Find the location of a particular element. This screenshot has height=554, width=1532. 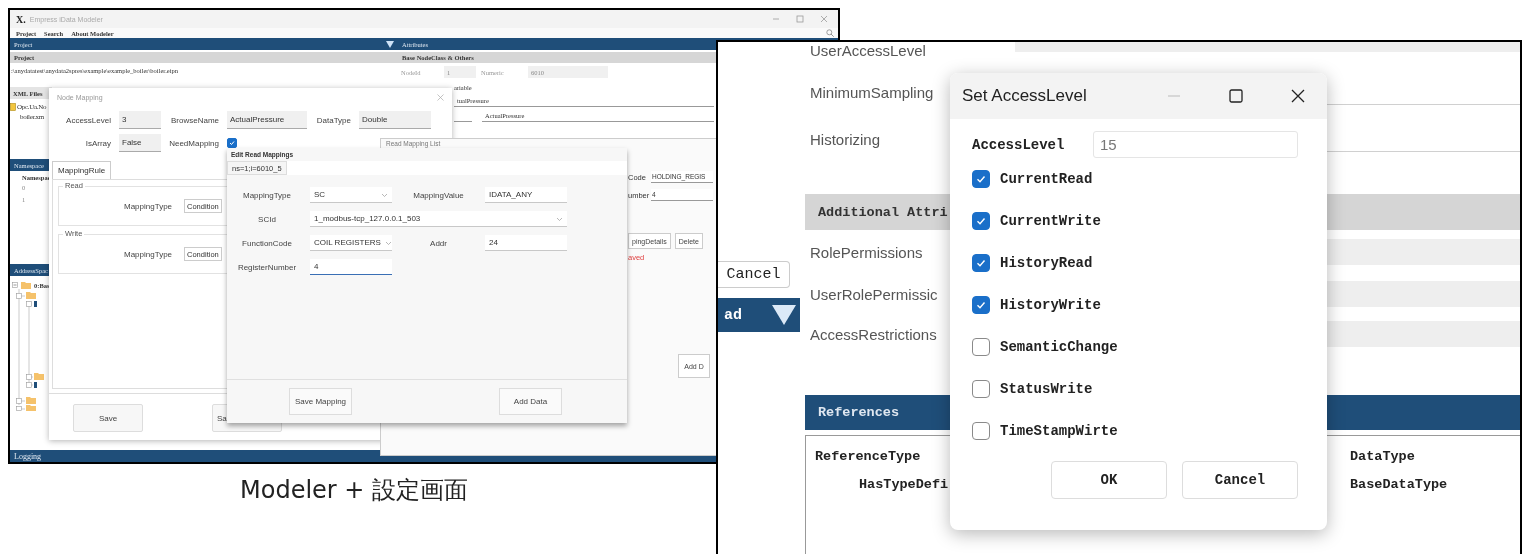

panel-title: References is located at coordinates (858, 412).